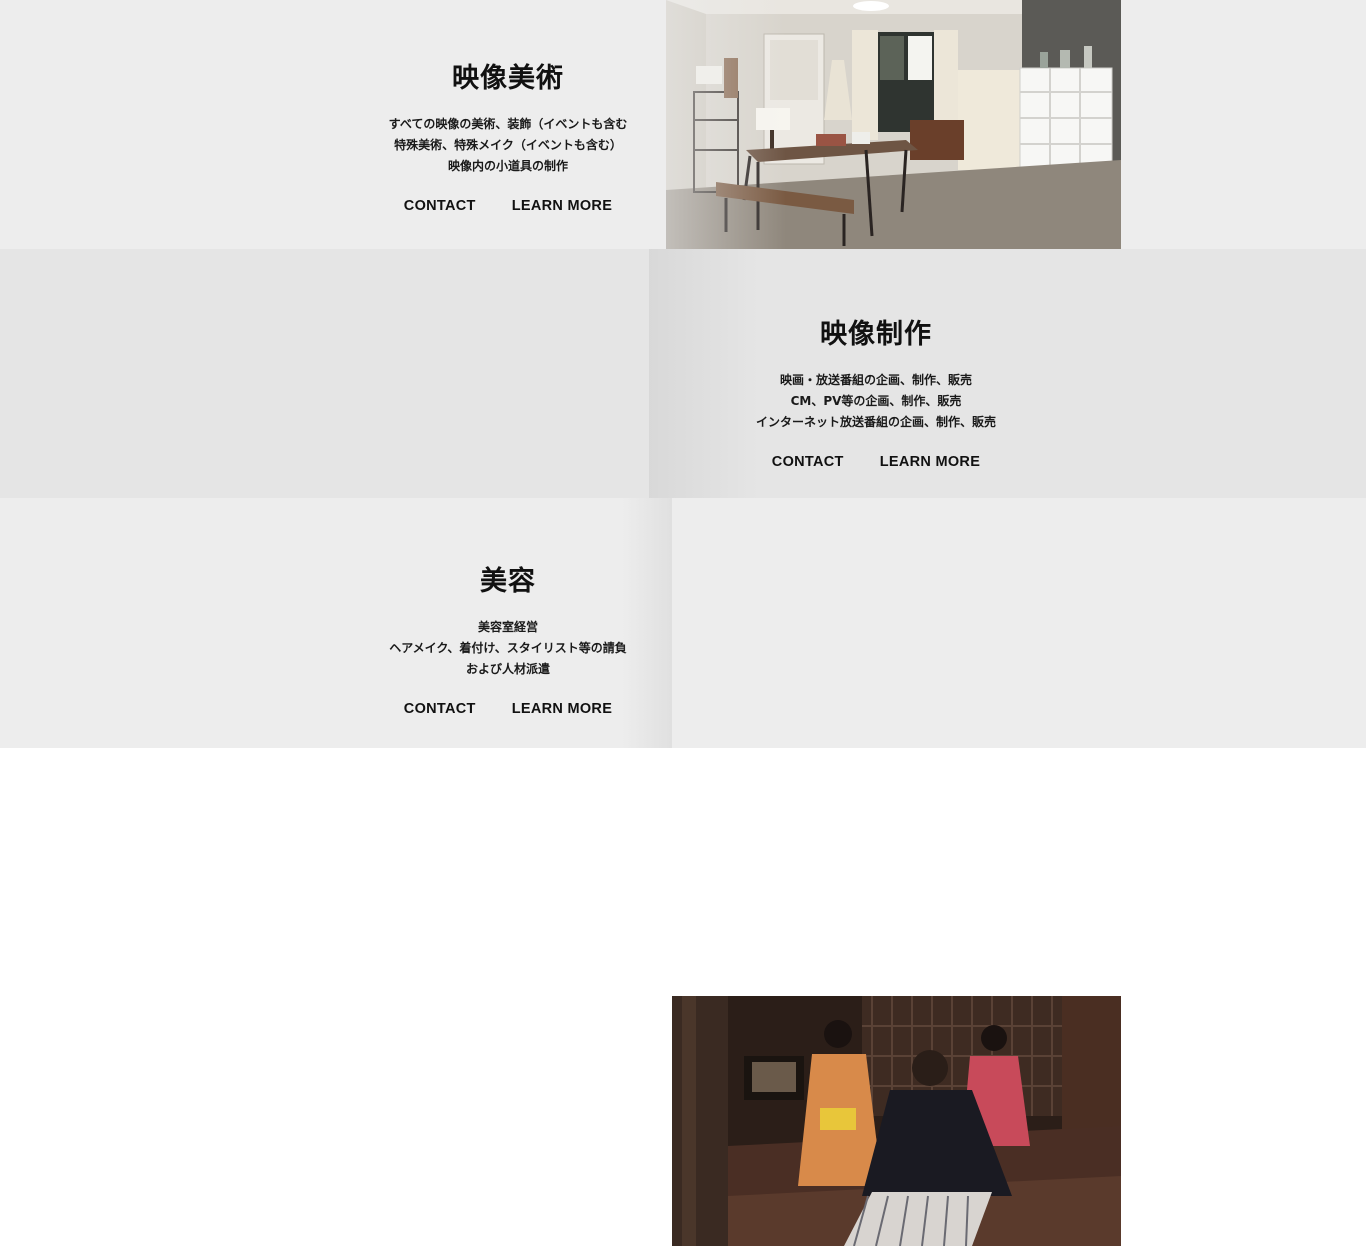  I want to click on section-title: 美容, so click(508, 581).